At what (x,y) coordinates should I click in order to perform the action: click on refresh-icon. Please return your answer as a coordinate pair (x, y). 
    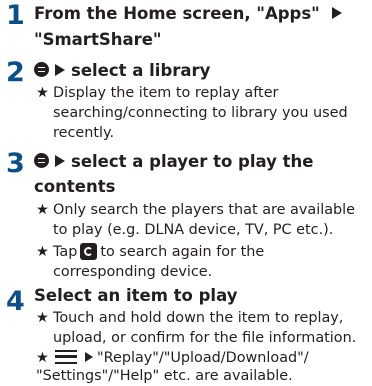
    Looking at the image, I should click on (89, 251).